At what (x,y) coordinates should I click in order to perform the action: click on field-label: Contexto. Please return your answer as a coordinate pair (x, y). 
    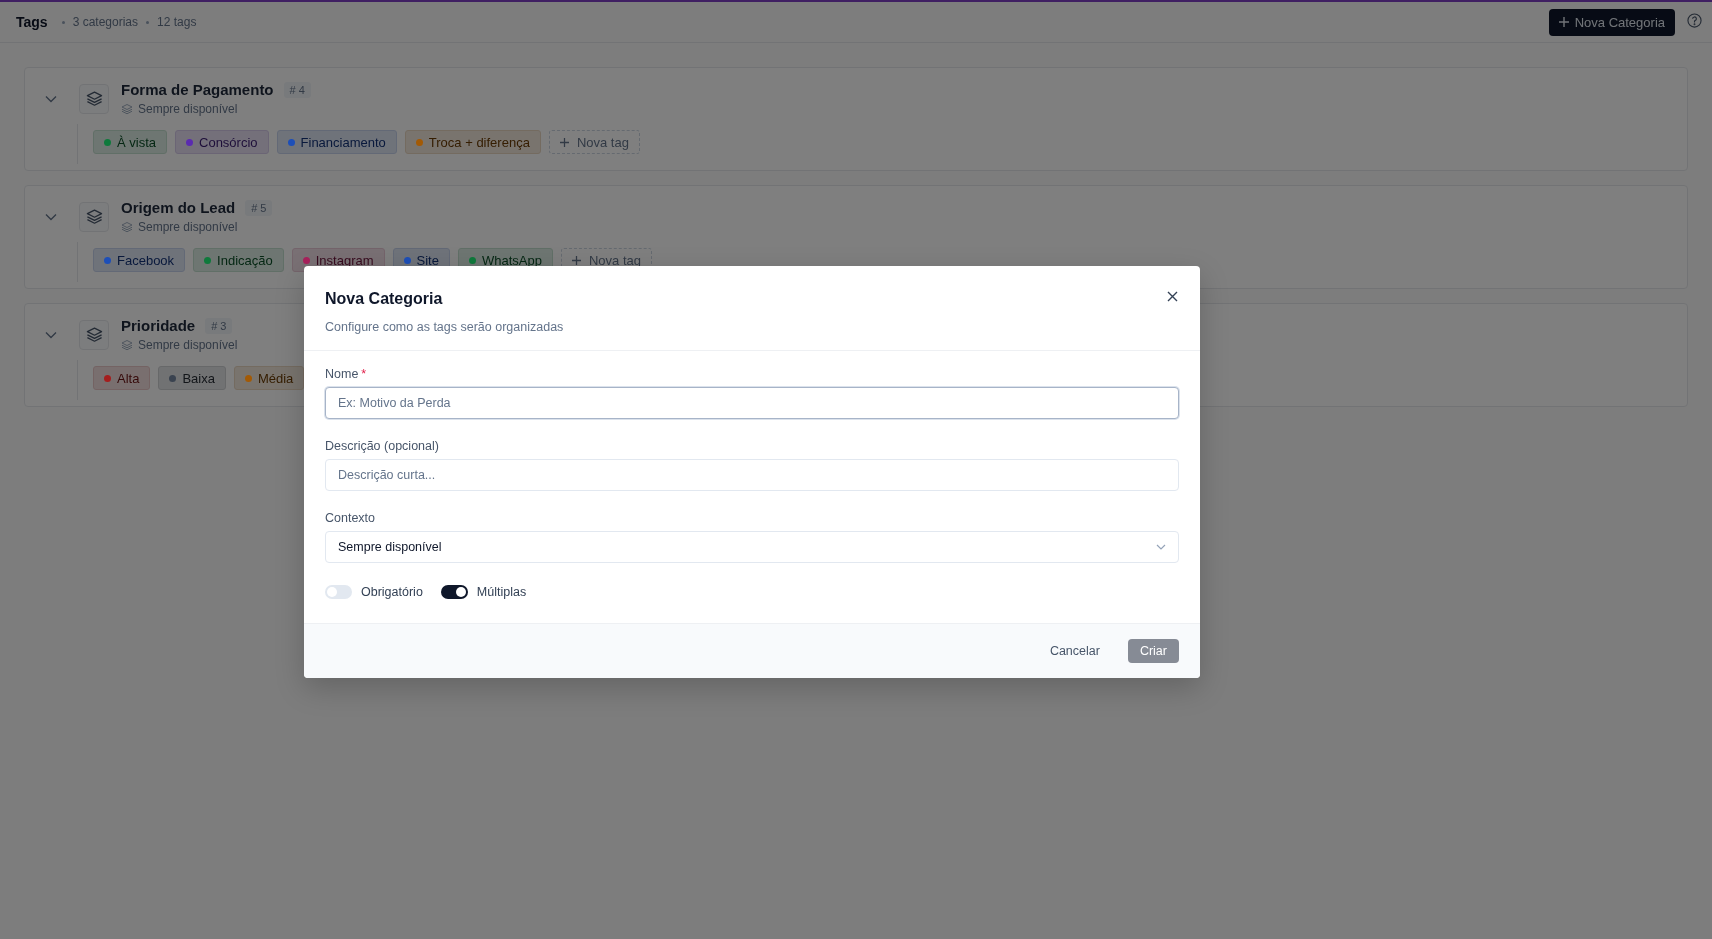
    Looking at the image, I should click on (350, 518).